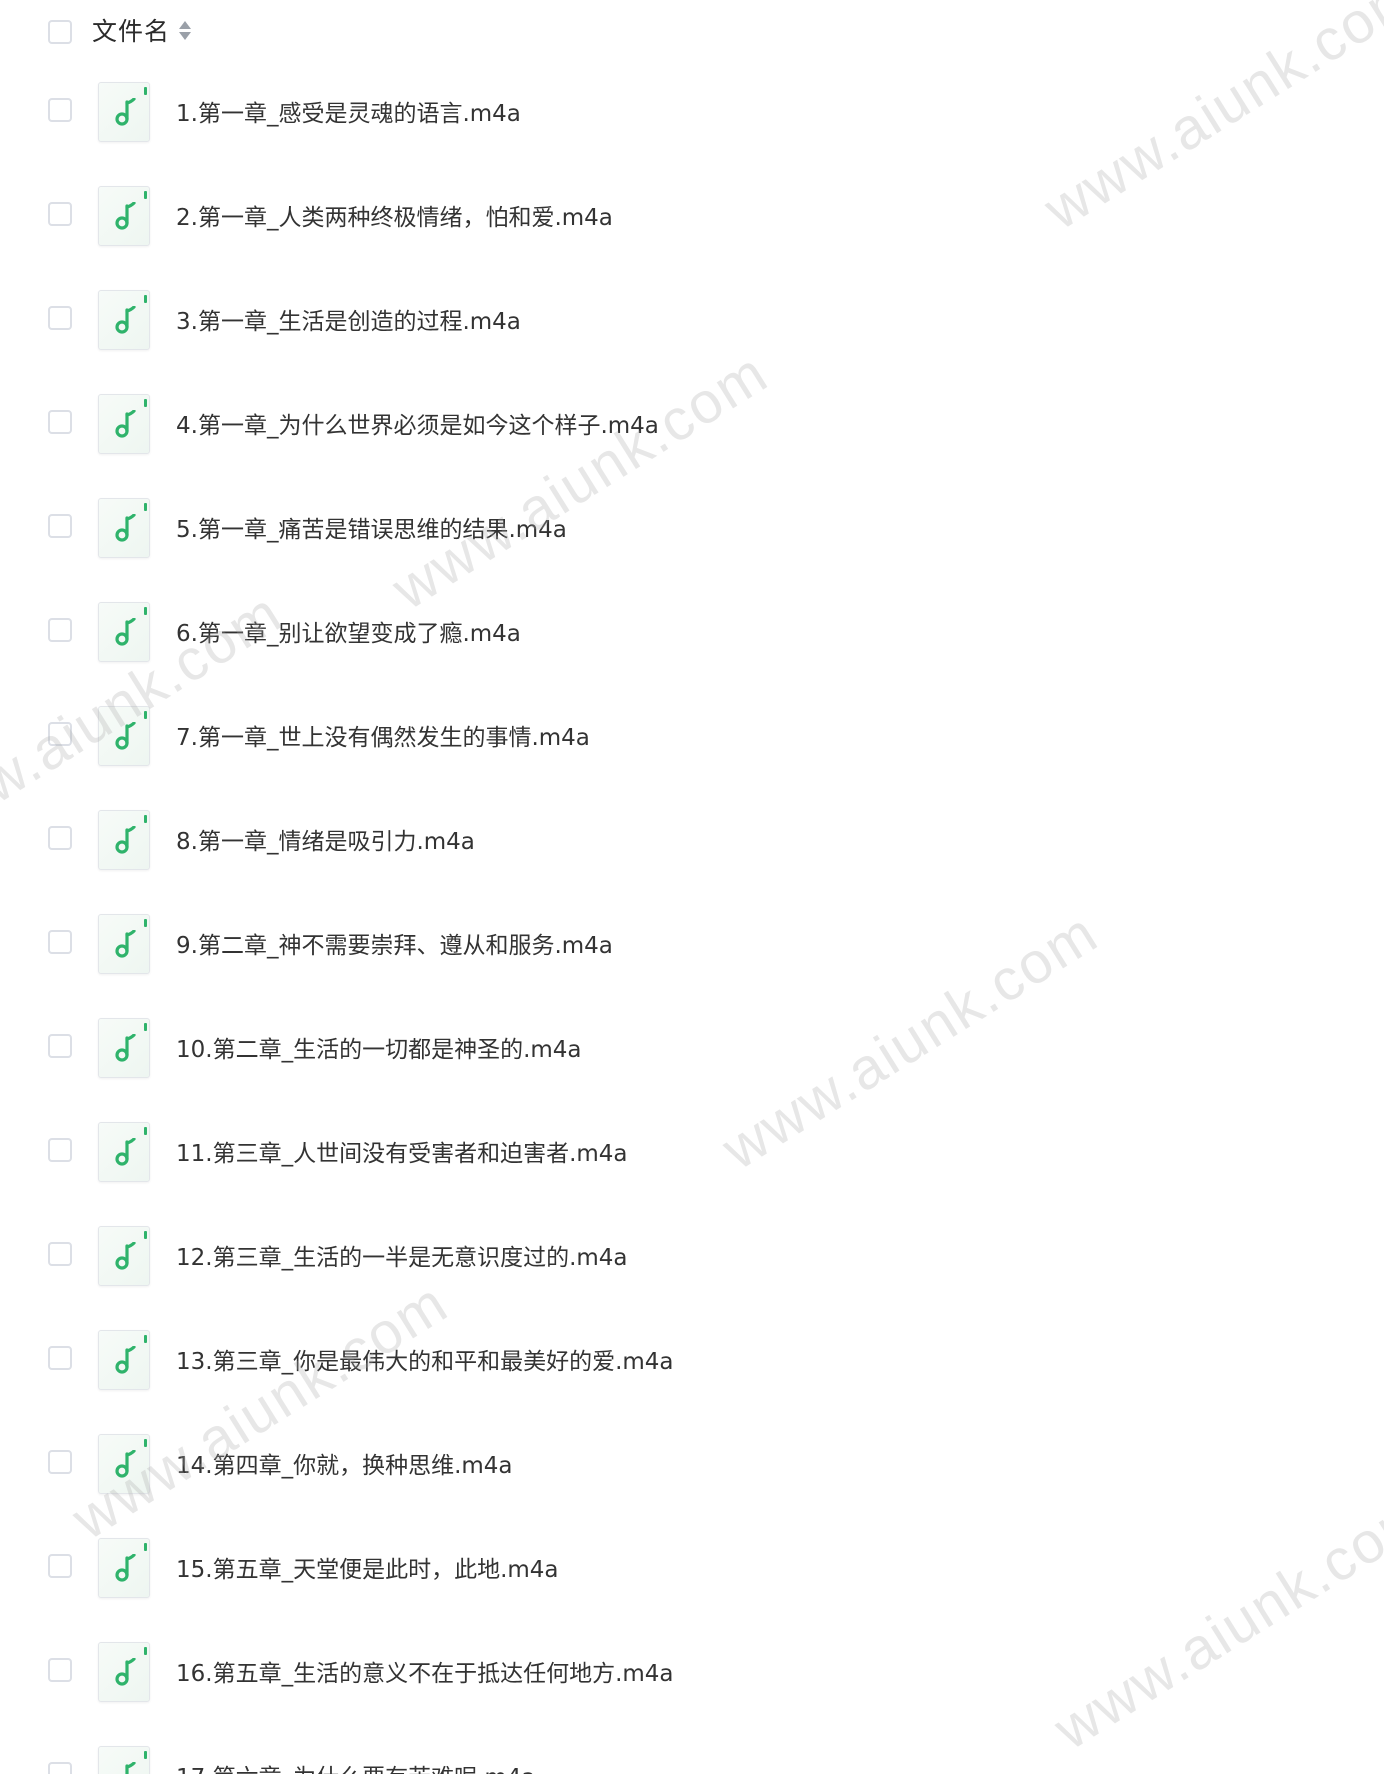 The height and width of the screenshot is (1774, 1384). Describe the element at coordinates (692, 636) in the screenshot. I see `file-row: 6.第一章_别让欲望变成了瘾.m4a` at that location.